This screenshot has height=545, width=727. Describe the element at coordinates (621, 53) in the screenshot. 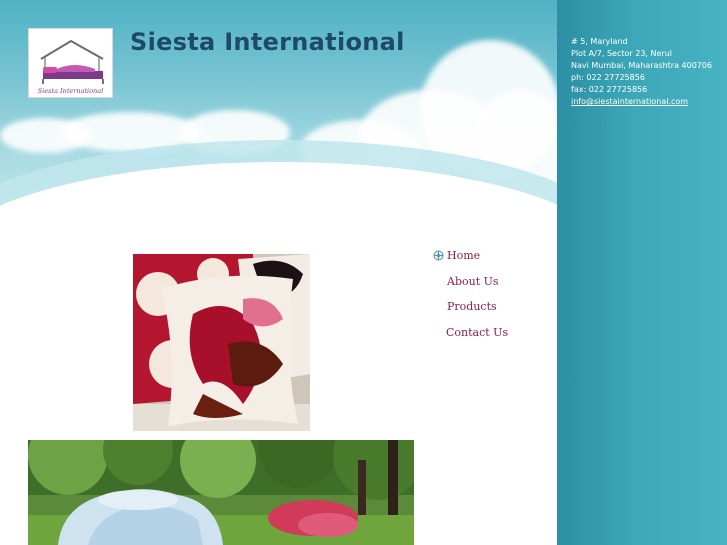

I see `address-line-2: Plot A/7, Sector 23, Nerul` at that location.